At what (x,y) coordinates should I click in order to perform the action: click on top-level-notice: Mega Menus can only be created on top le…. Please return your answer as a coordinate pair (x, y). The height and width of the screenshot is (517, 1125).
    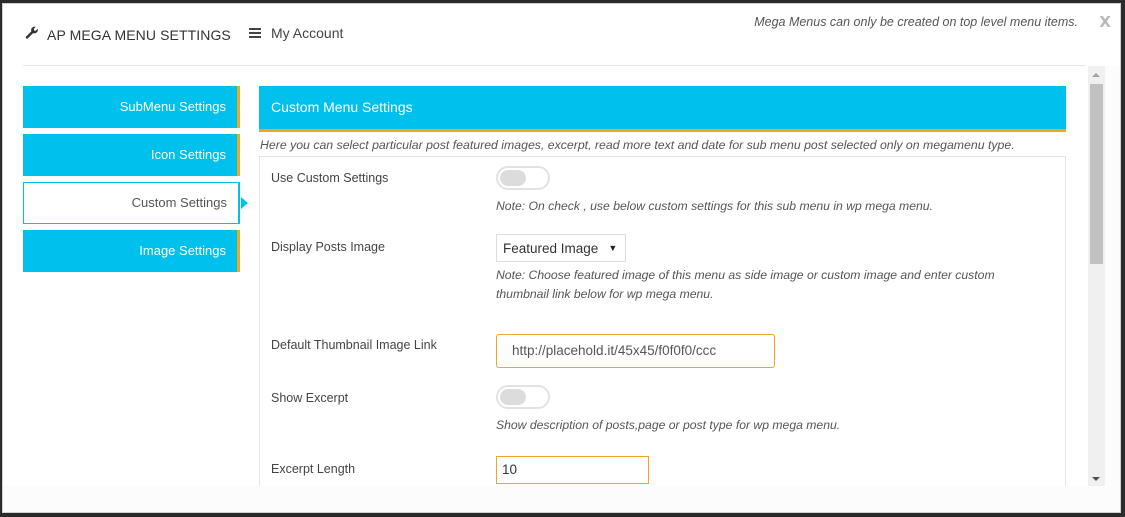
    Looking at the image, I should click on (916, 22).